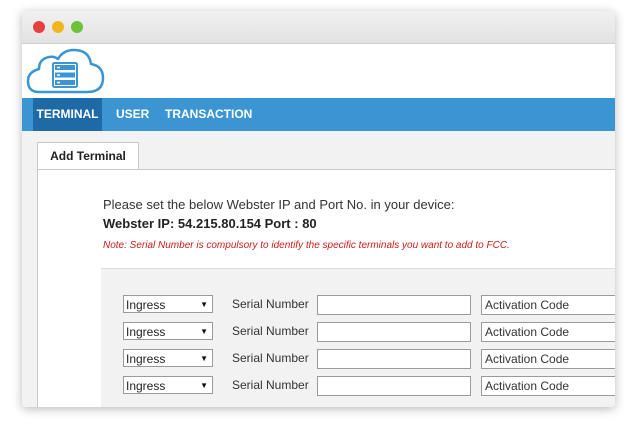 The width and height of the screenshot is (642, 442). What do you see at coordinates (210, 223) in the screenshot?
I see `webster-ip-text: Webster IP: 54.215.80.154 Port : 80` at bounding box center [210, 223].